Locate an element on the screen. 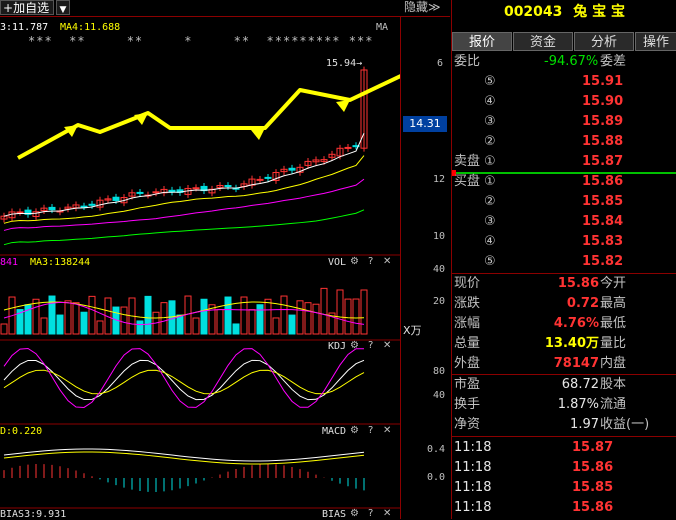  quote-label-2: 内盘 is located at coordinates (613, 363).